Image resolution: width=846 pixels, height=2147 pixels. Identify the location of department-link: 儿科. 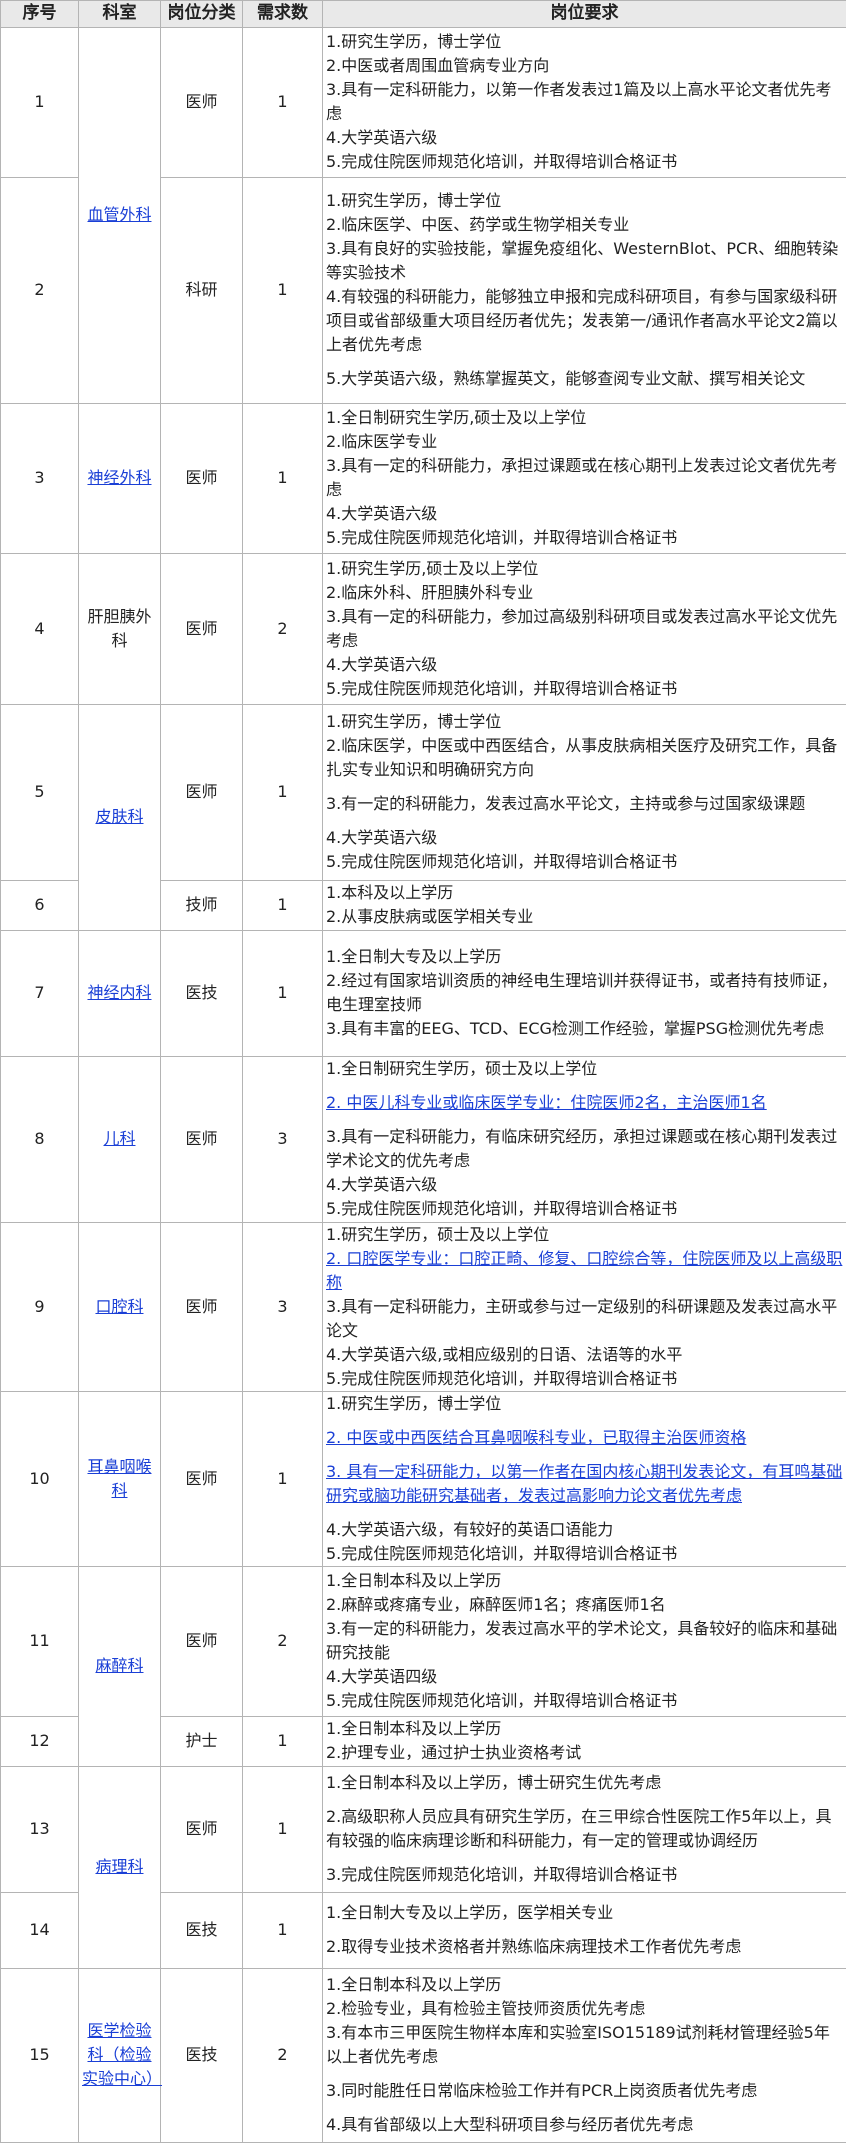
(119, 1138).